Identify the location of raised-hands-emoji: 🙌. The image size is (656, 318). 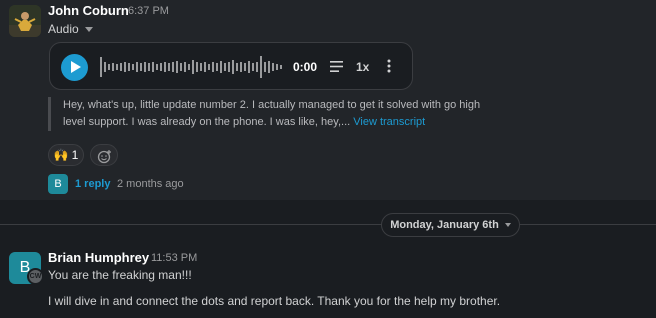
(61, 155).